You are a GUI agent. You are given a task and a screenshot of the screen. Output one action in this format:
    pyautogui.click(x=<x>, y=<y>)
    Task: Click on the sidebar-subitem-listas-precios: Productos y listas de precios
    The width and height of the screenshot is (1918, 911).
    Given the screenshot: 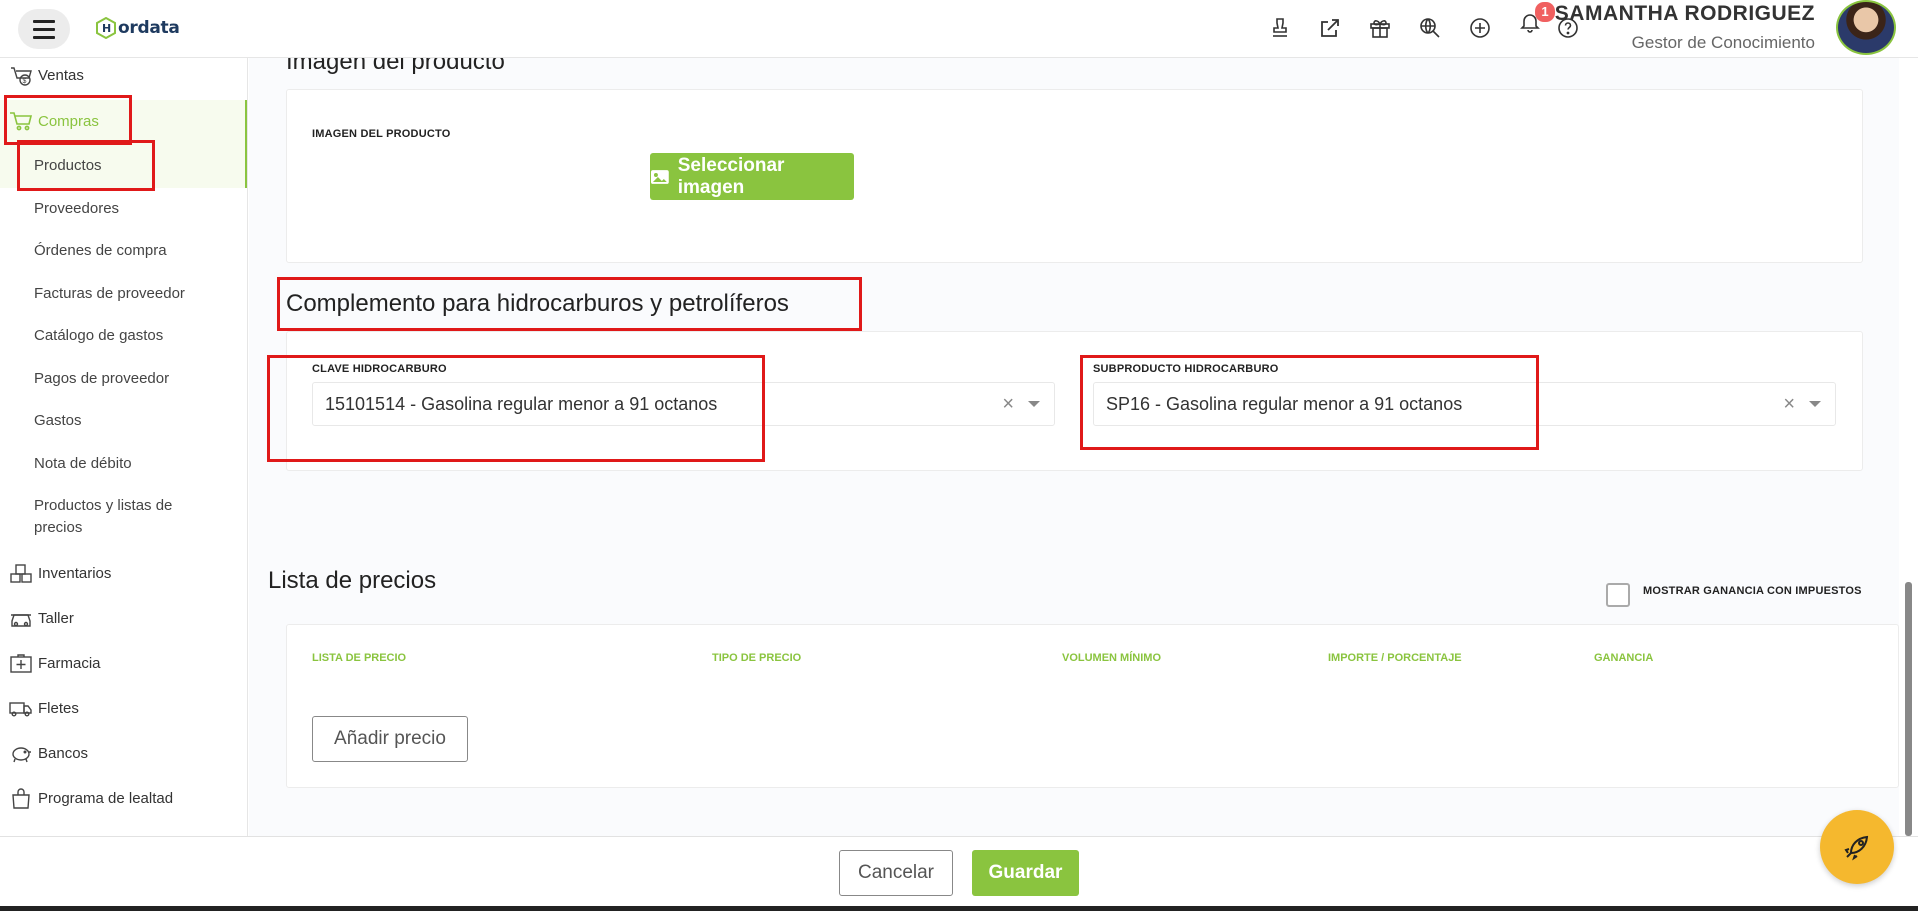 What is the action you would take?
    pyautogui.click(x=103, y=516)
    